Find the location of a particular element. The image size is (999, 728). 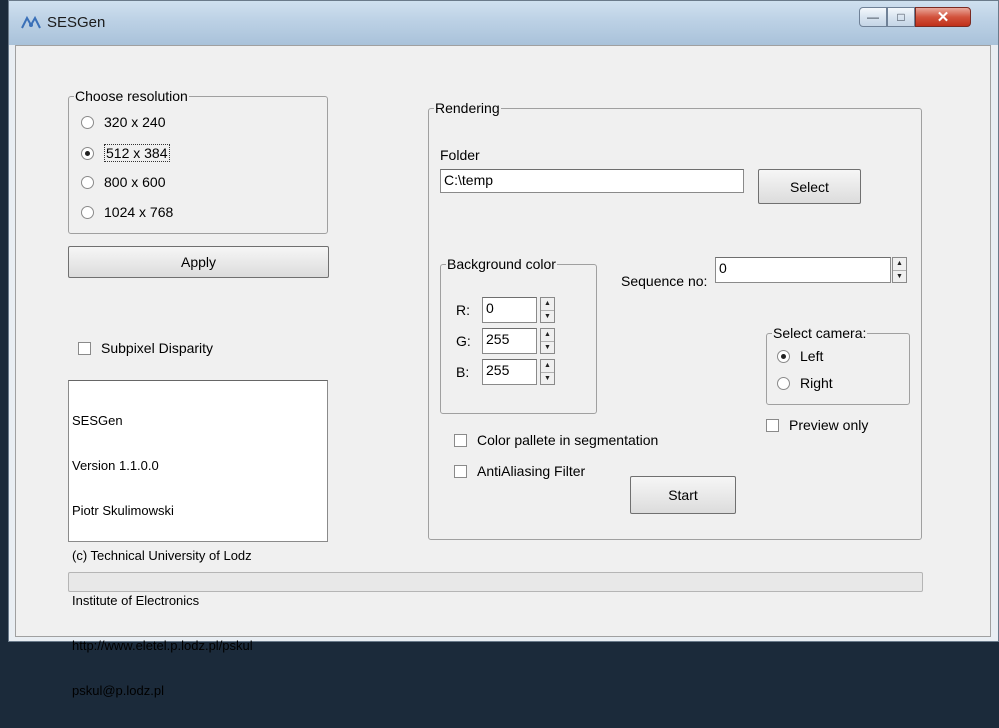

b-spinner: ▲ ▼ is located at coordinates (547, 372).